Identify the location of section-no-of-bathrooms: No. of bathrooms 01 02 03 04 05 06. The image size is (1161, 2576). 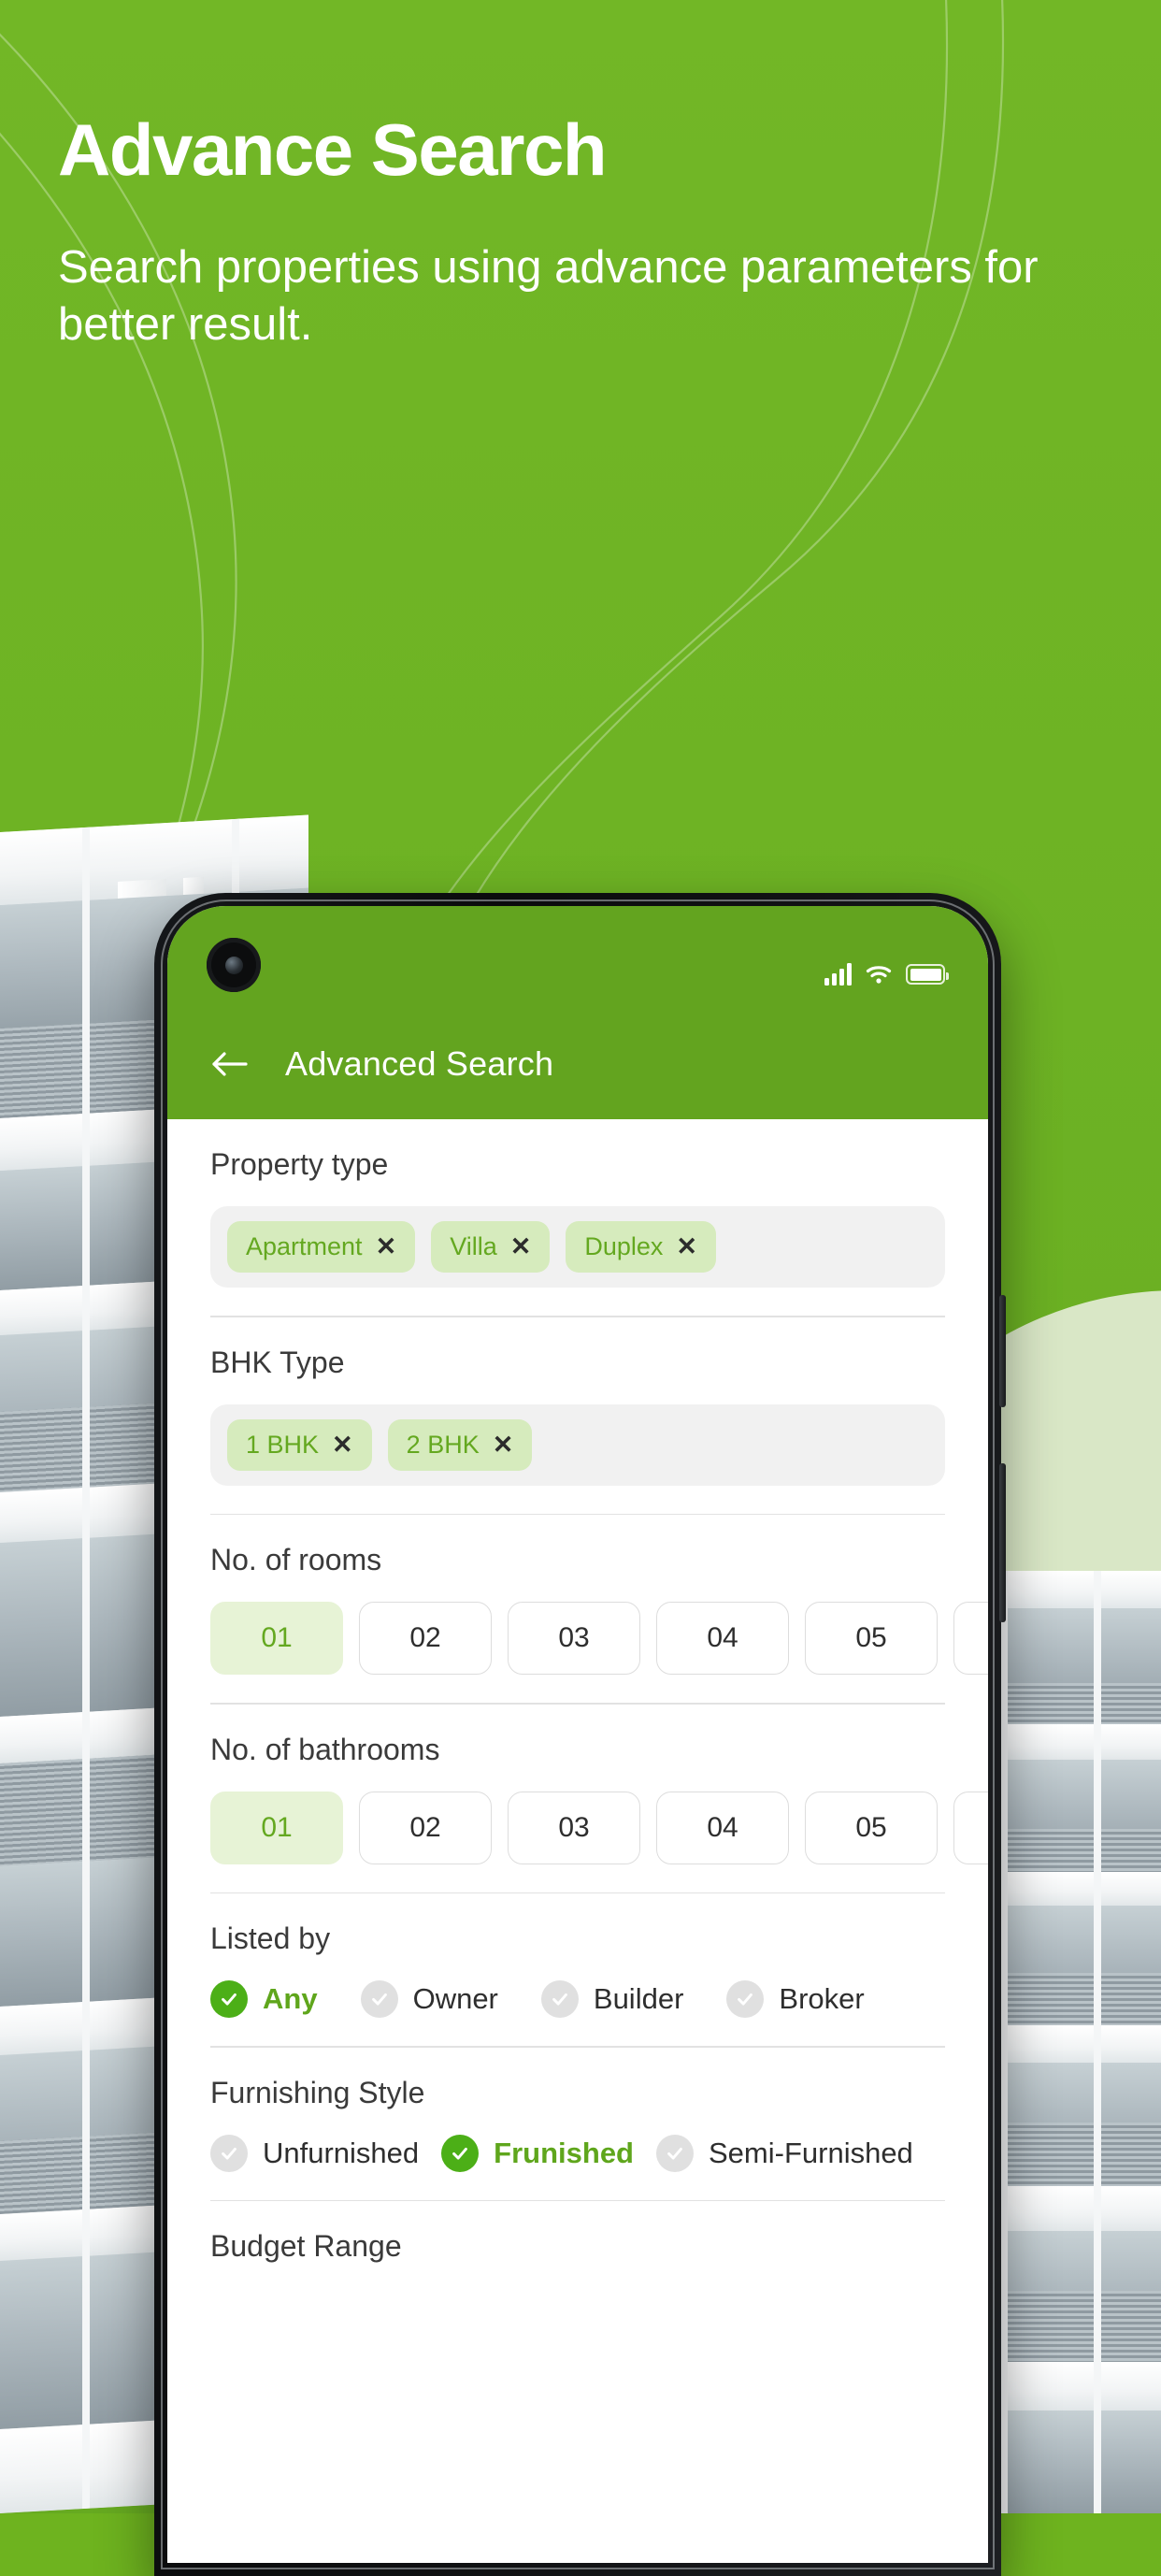
(599, 1799).